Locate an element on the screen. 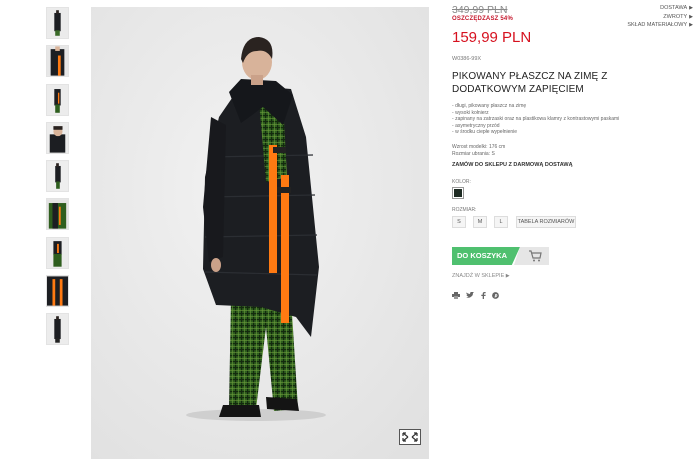 The image size is (700, 465). thumbnail-strip is located at coordinates (58, 179).